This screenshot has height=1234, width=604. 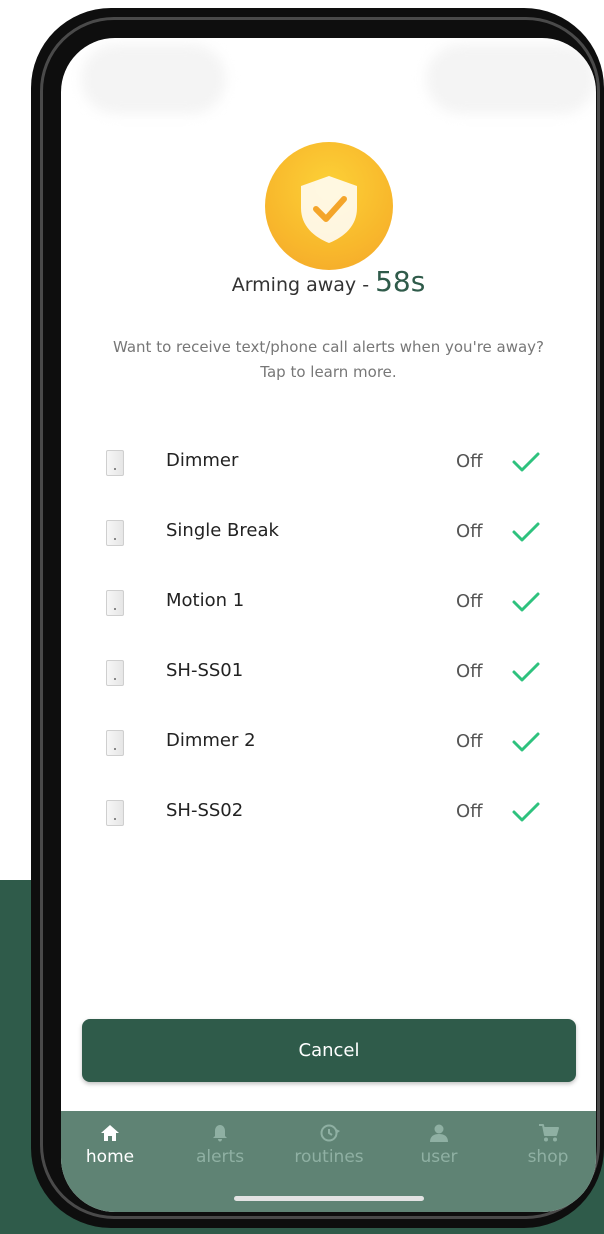 What do you see at coordinates (220, 1133) in the screenshot?
I see `bell-icon` at bounding box center [220, 1133].